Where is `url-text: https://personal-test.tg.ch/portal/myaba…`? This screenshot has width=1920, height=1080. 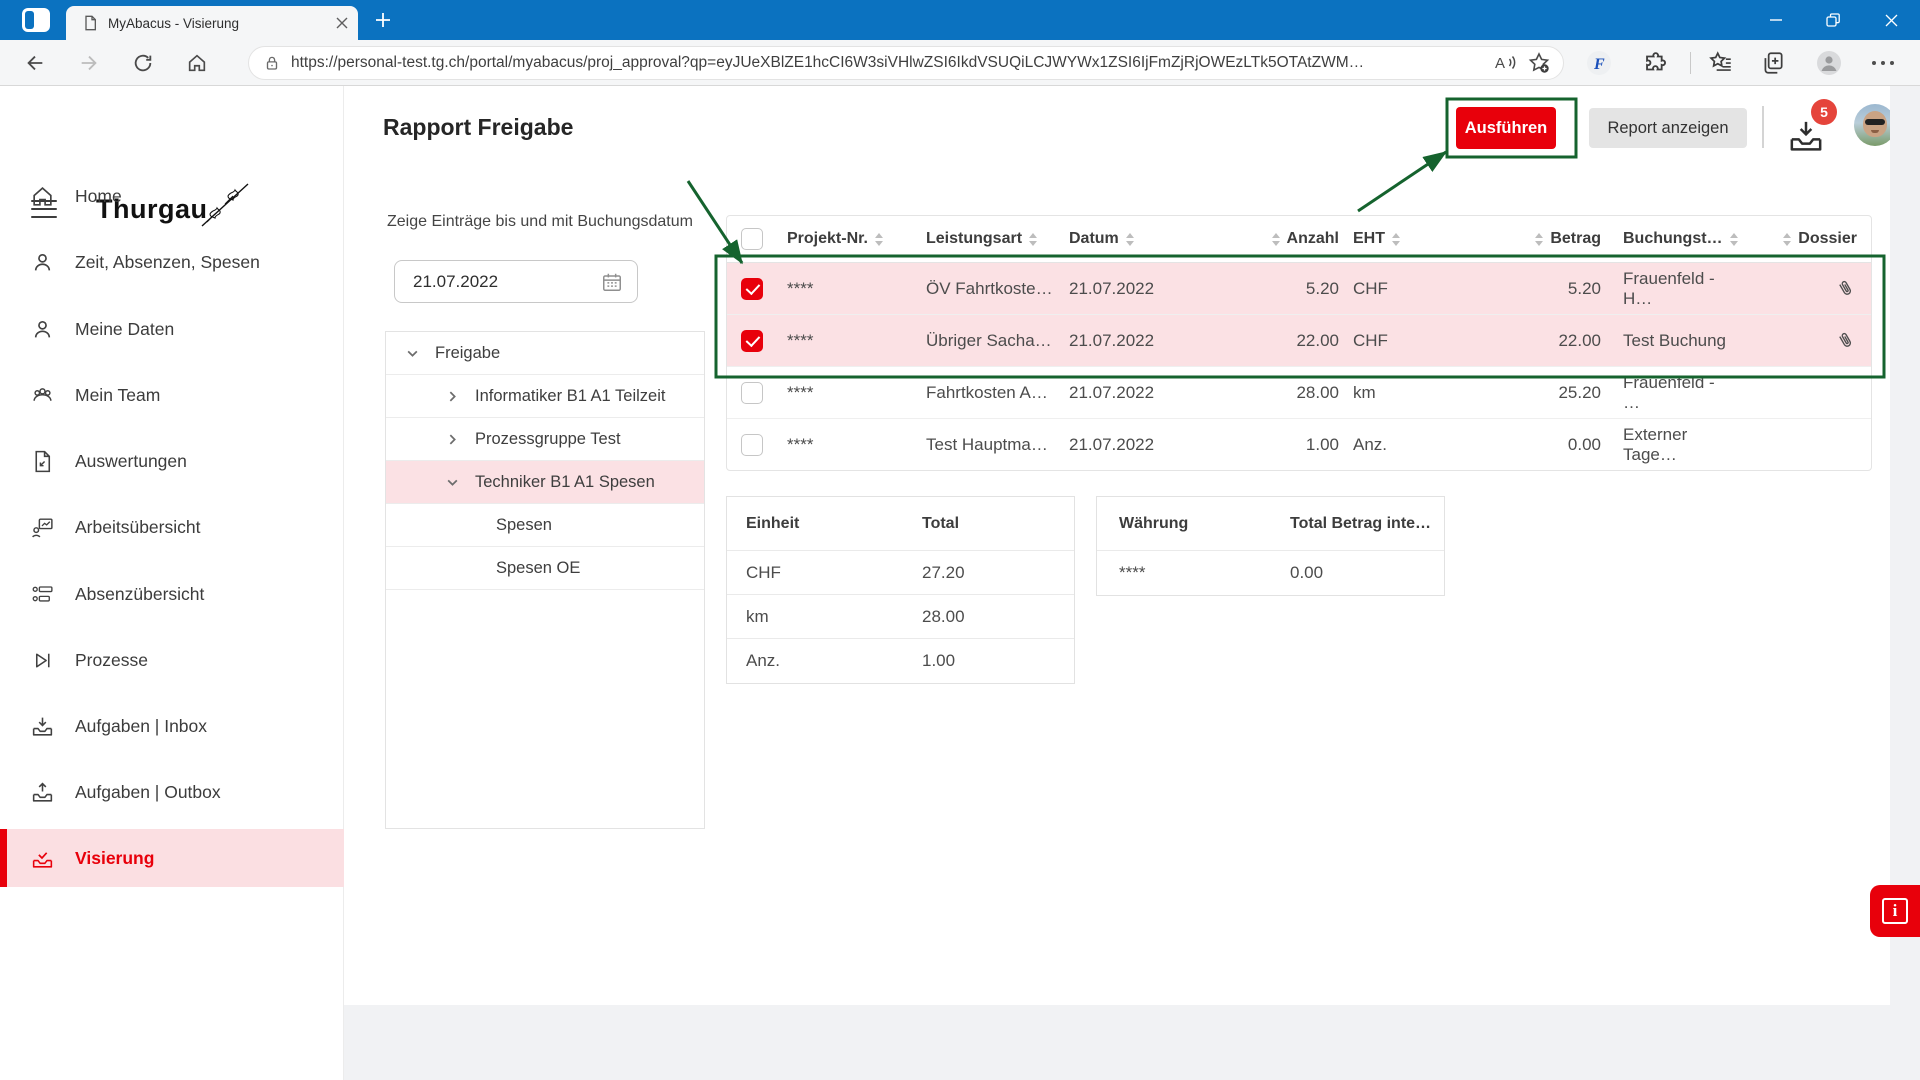
url-text: https://personal-test.tg.ch/portal/myaba… is located at coordinates (887, 63).